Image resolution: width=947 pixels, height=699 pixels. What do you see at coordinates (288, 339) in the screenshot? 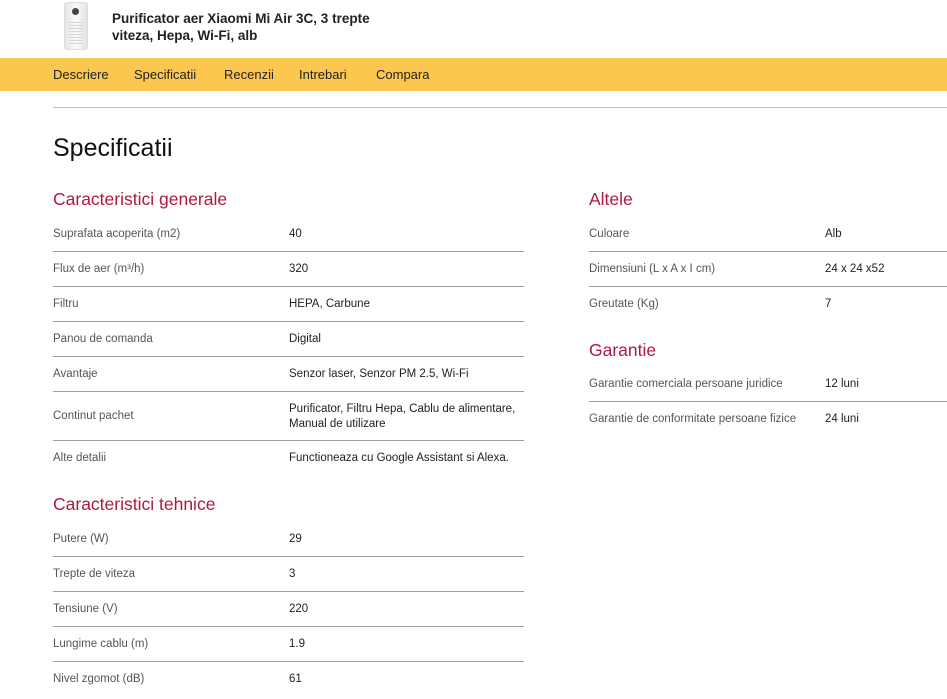
I see `spec-row: Panou de comanda Digital` at bounding box center [288, 339].